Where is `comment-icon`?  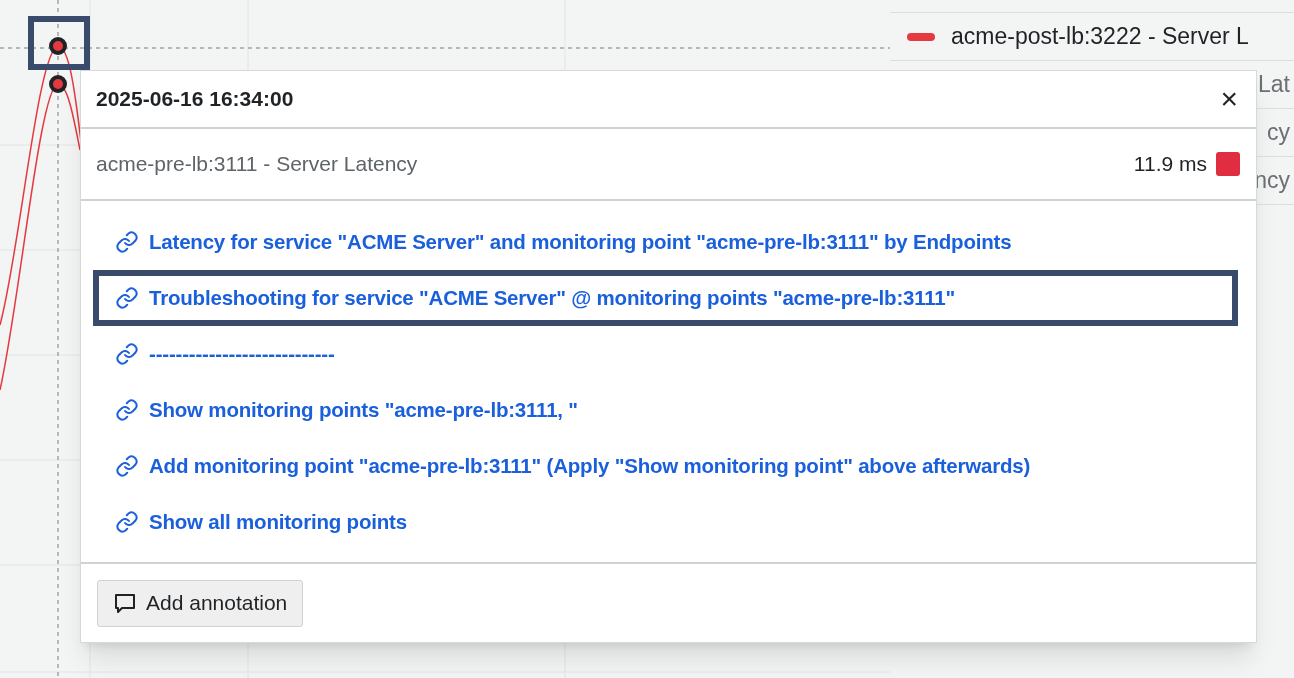 comment-icon is located at coordinates (125, 603).